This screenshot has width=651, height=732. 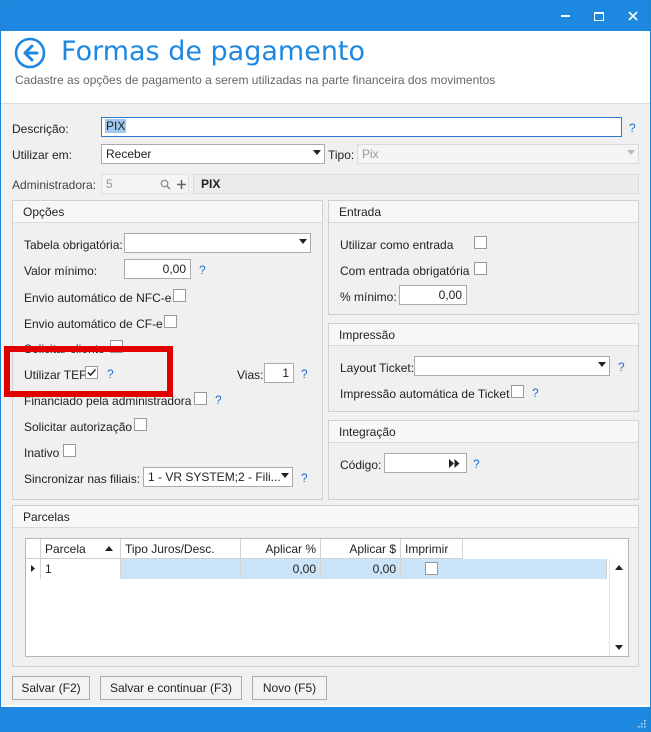 What do you see at coordinates (641, 723) in the screenshot?
I see `resize-grip-icon` at bounding box center [641, 723].